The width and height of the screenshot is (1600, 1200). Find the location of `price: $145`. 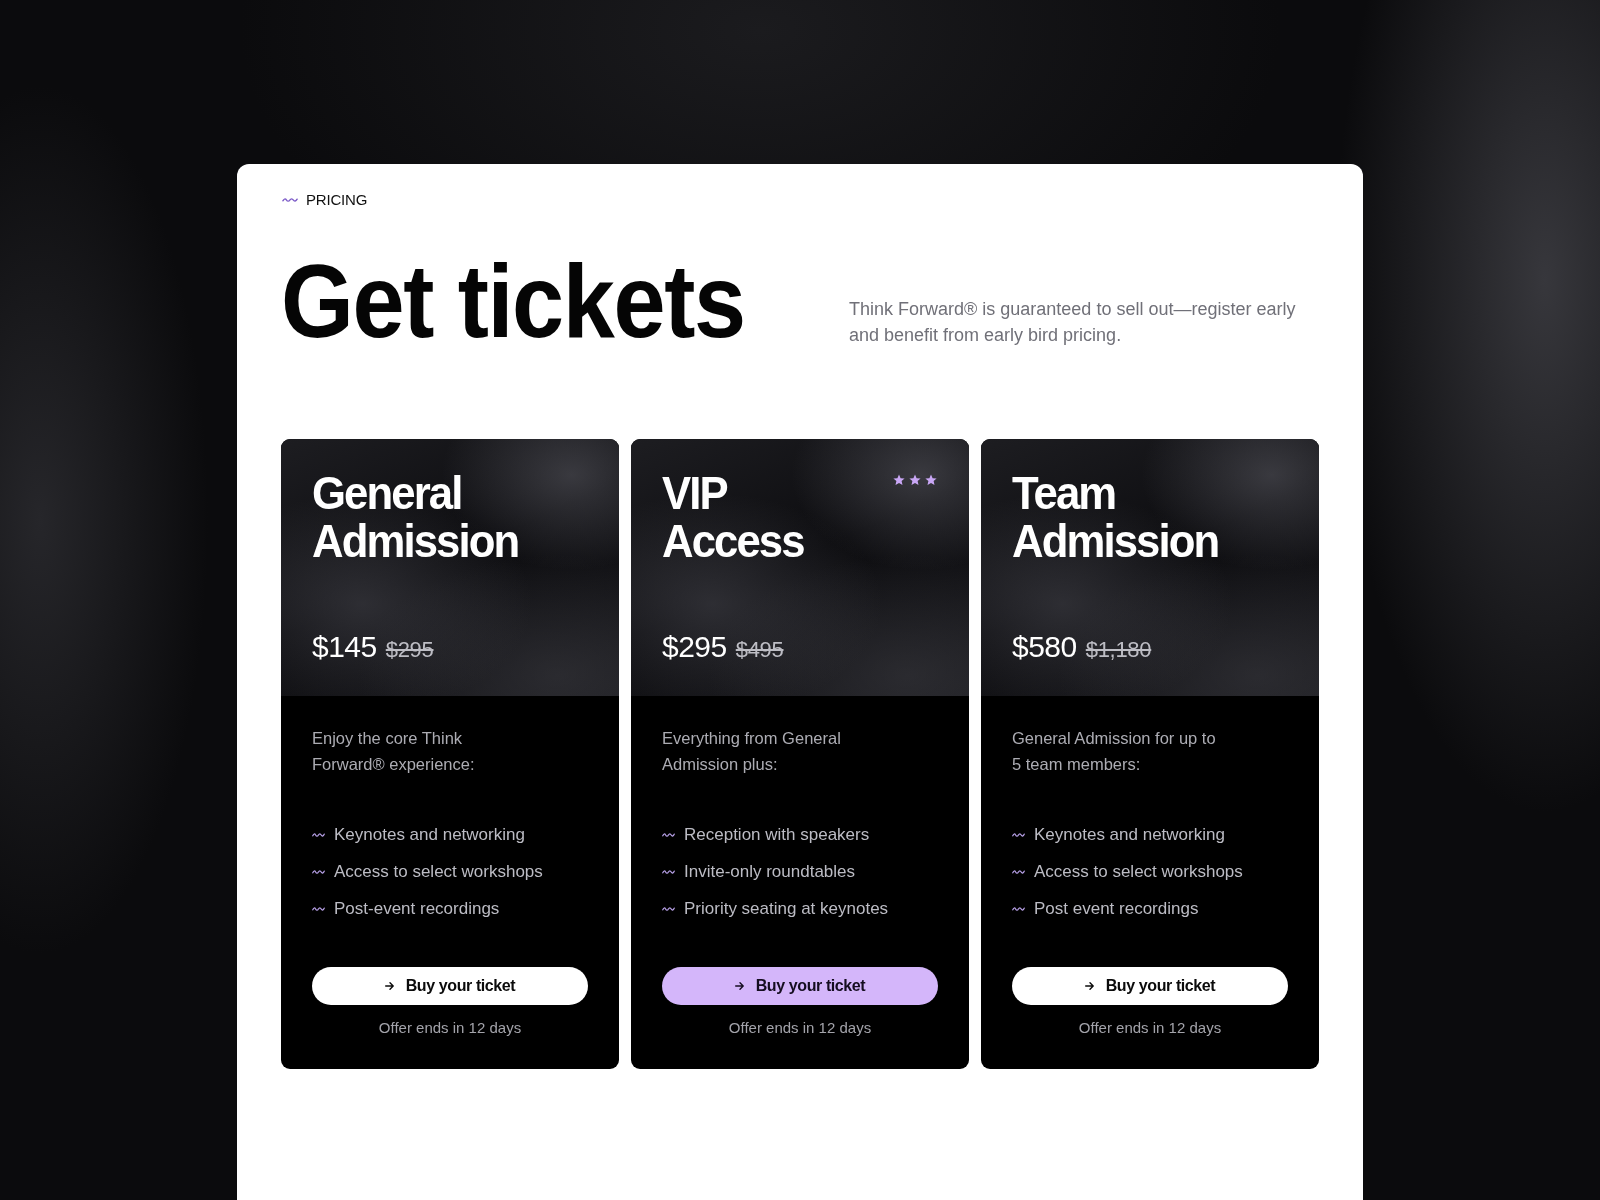

price: $145 is located at coordinates (344, 647).